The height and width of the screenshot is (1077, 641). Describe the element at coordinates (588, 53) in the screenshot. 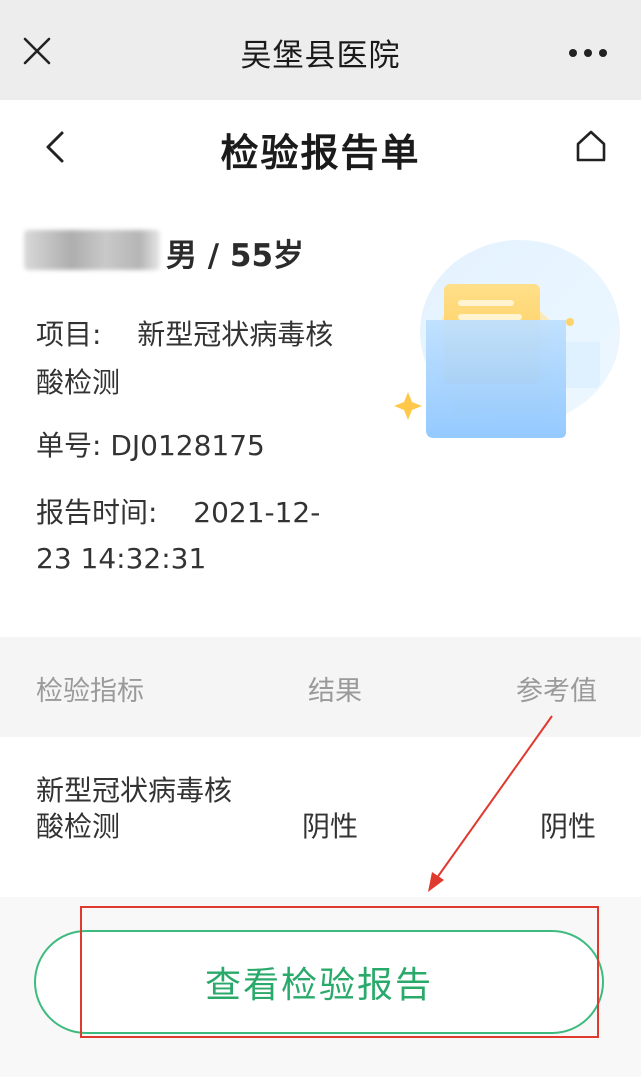

I see `more-icon` at that location.